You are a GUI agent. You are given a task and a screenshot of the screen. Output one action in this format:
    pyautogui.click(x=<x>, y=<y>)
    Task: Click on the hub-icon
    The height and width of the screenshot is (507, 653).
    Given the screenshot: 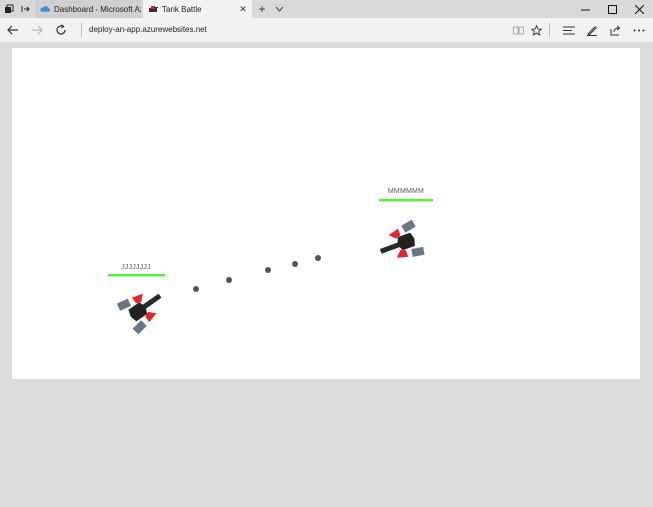 What is the action you would take?
    pyautogui.click(x=569, y=30)
    